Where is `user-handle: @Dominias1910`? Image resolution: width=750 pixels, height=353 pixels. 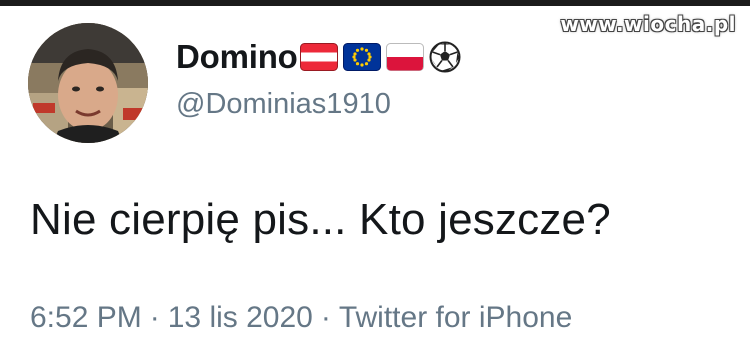 user-handle: @Dominias1910 is located at coordinates (283, 104).